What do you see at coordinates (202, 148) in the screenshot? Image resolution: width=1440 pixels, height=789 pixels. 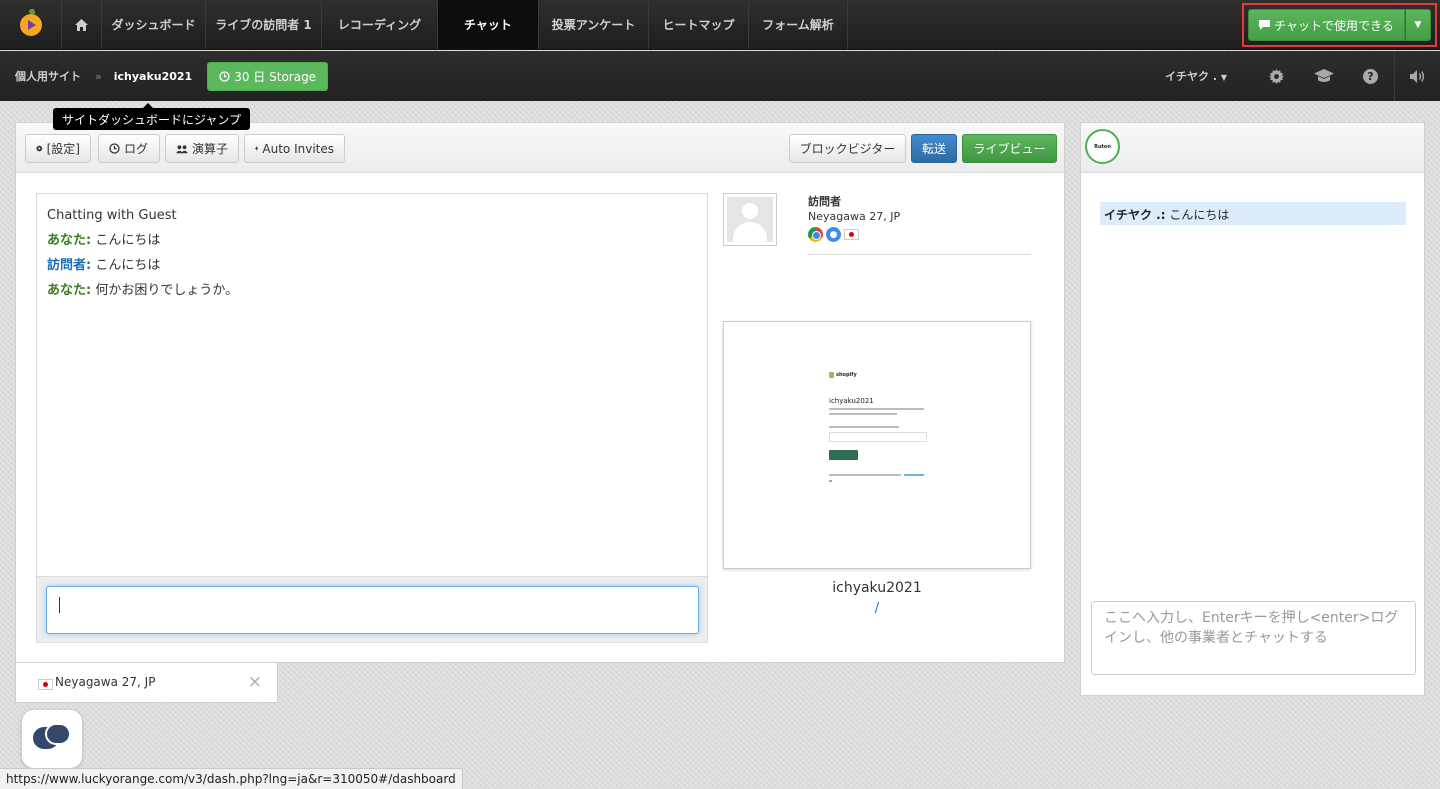 I see `operators-button: 演算子` at bounding box center [202, 148].